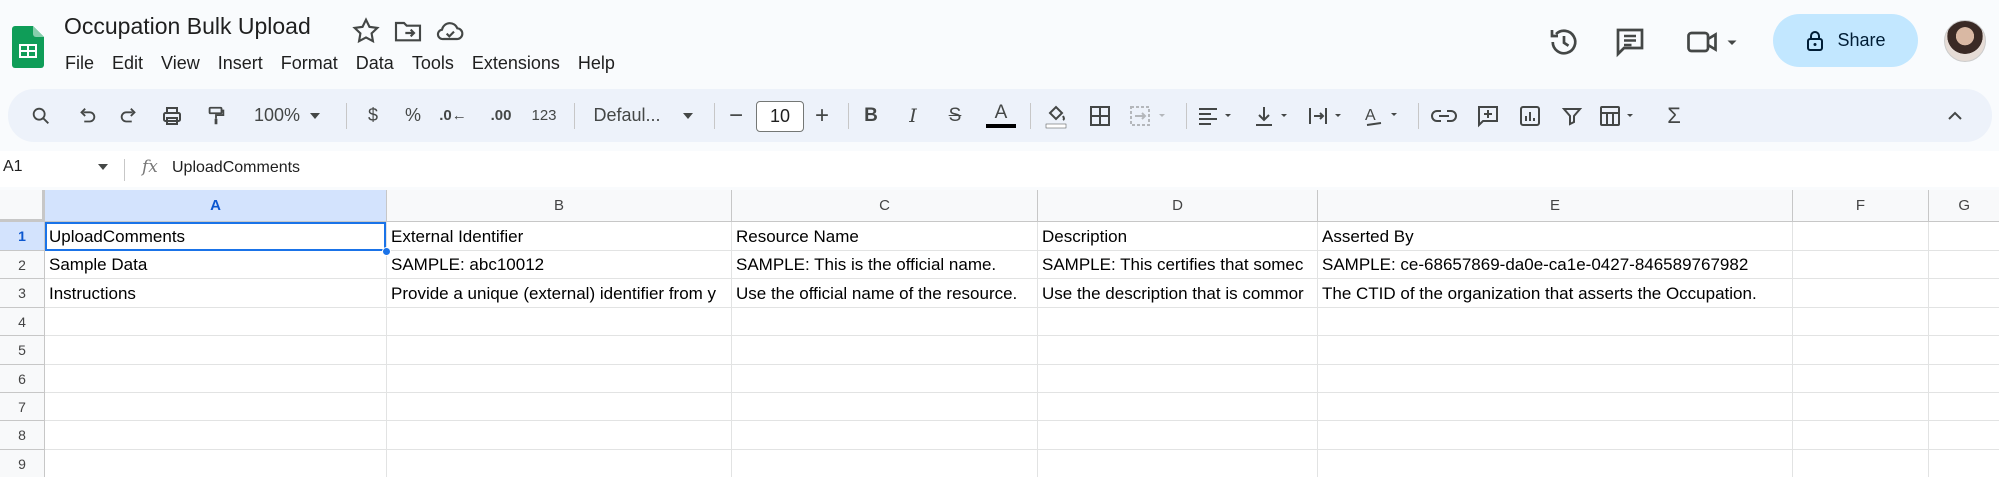 This screenshot has width=1999, height=477. I want to click on borders-icon, so click(1100, 115).